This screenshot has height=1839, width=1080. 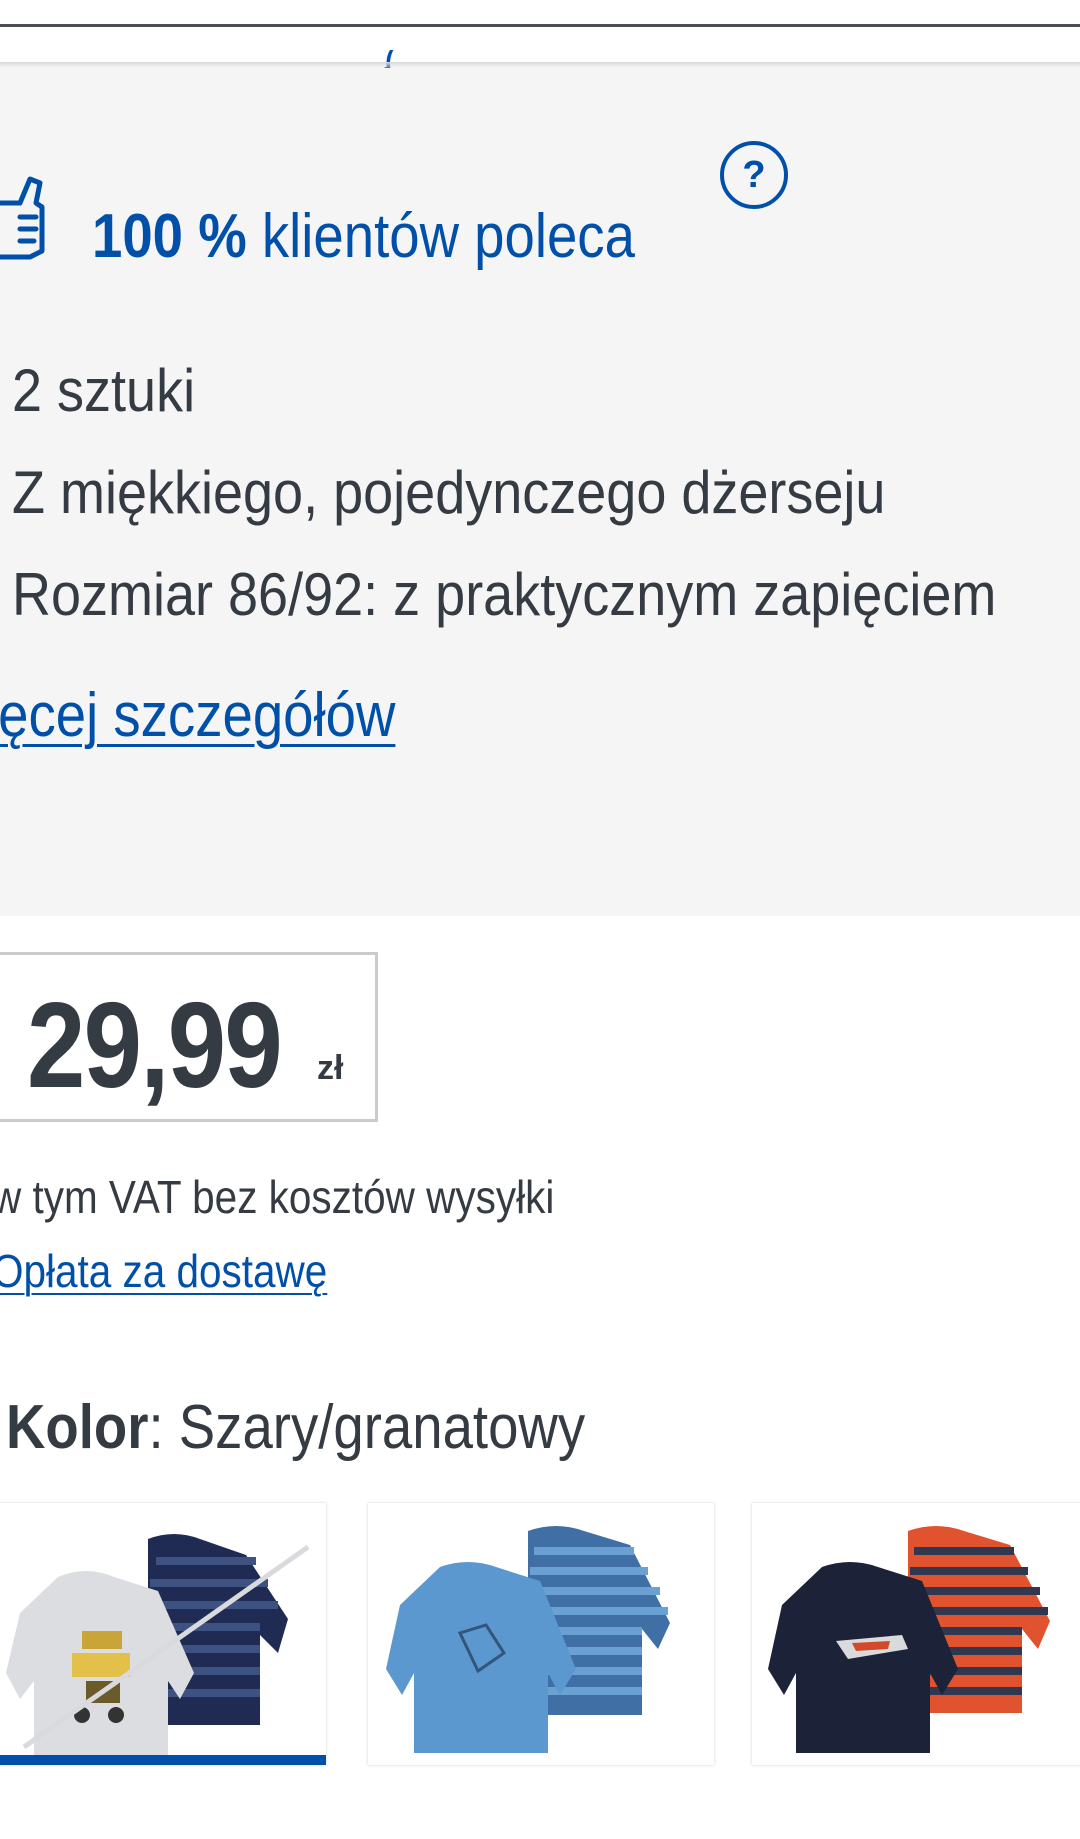 What do you see at coordinates (77, 1427) in the screenshot?
I see `color-label: Kolor` at bounding box center [77, 1427].